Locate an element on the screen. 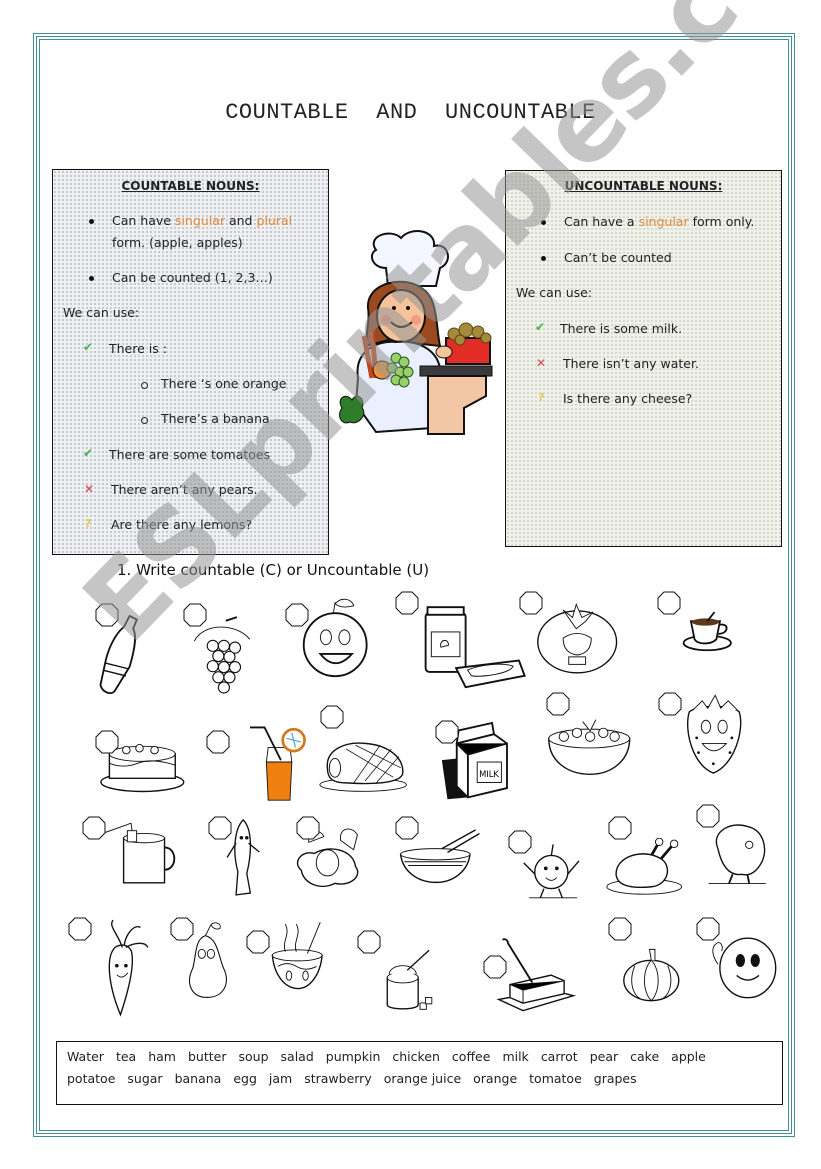 This screenshot has width=821, height=1169. countable-use-3: There aren’t any pears. is located at coordinates (184, 489).